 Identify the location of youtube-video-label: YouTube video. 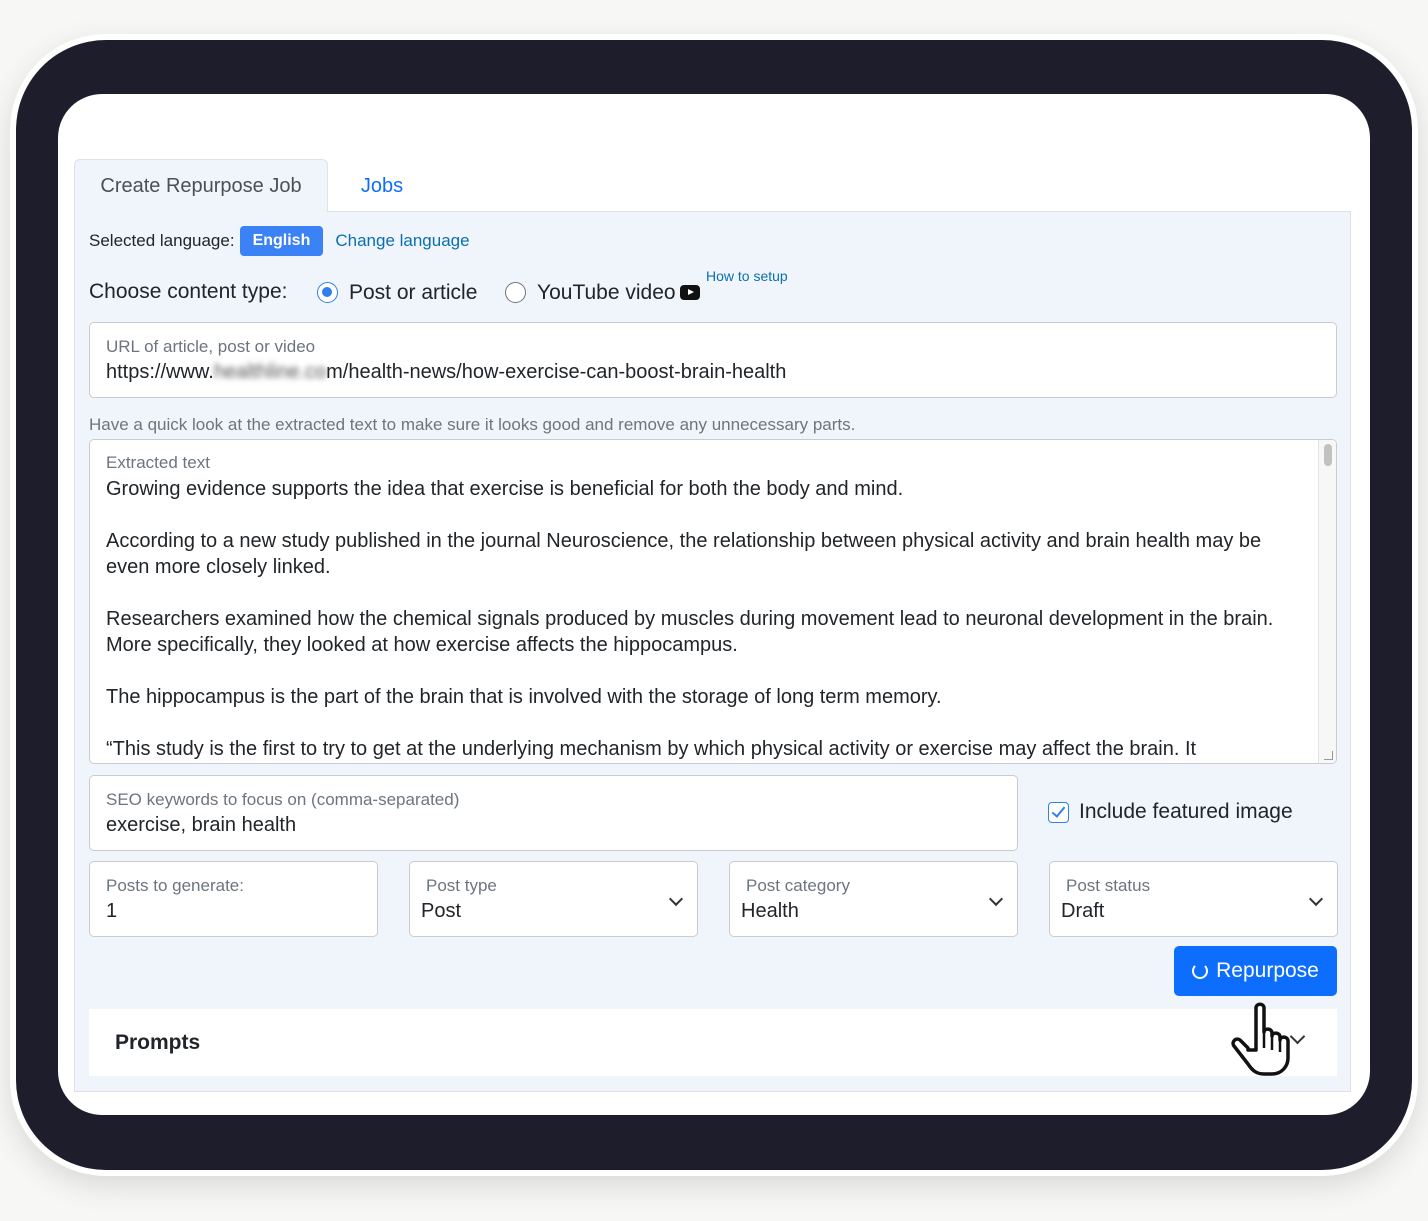
(606, 293).